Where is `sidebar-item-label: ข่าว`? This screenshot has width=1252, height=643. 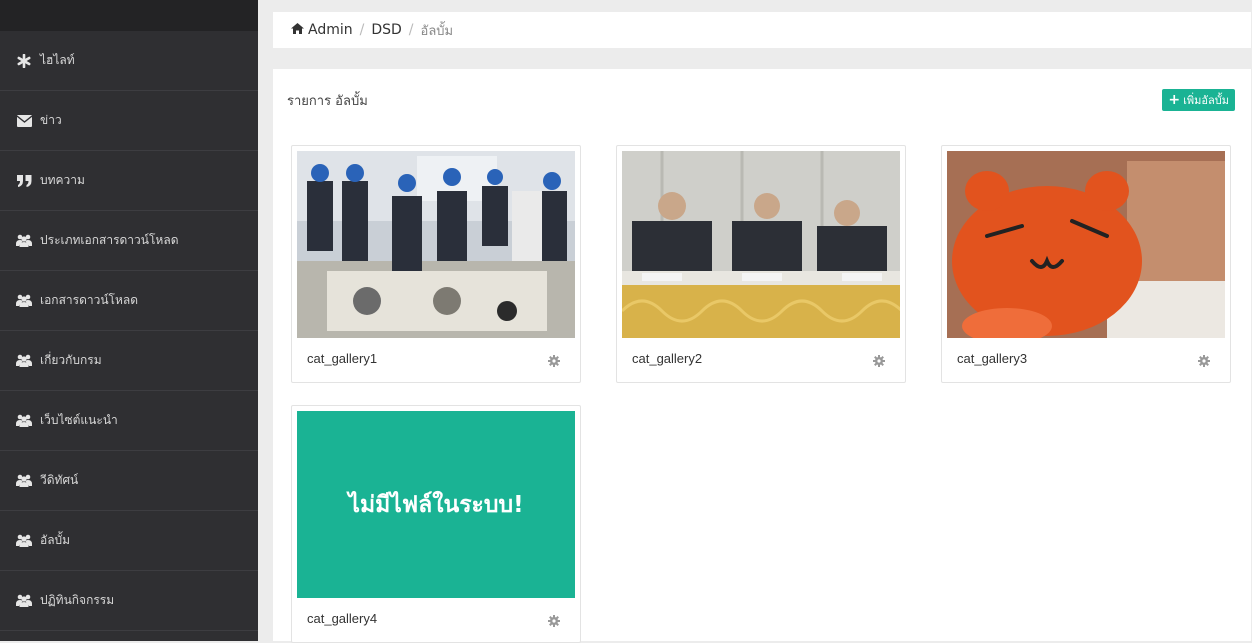 sidebar-item-label: ข่าว is located at coordinates (51, 120).